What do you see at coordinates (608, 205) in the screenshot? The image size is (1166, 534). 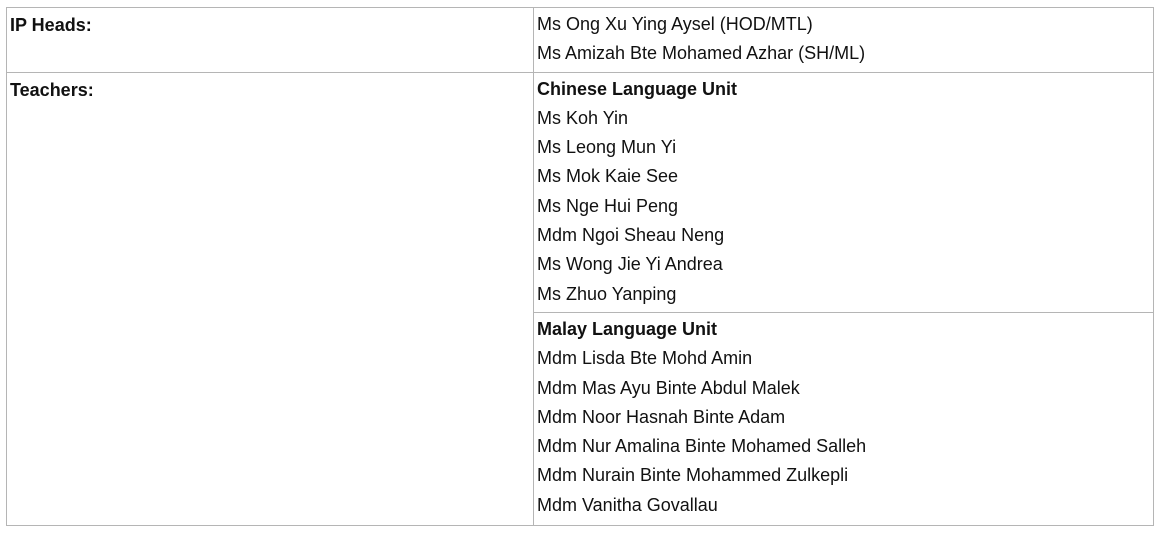 I see `teacher-name: Ms Nge Hui Peng` at bounding box center [608, 205].